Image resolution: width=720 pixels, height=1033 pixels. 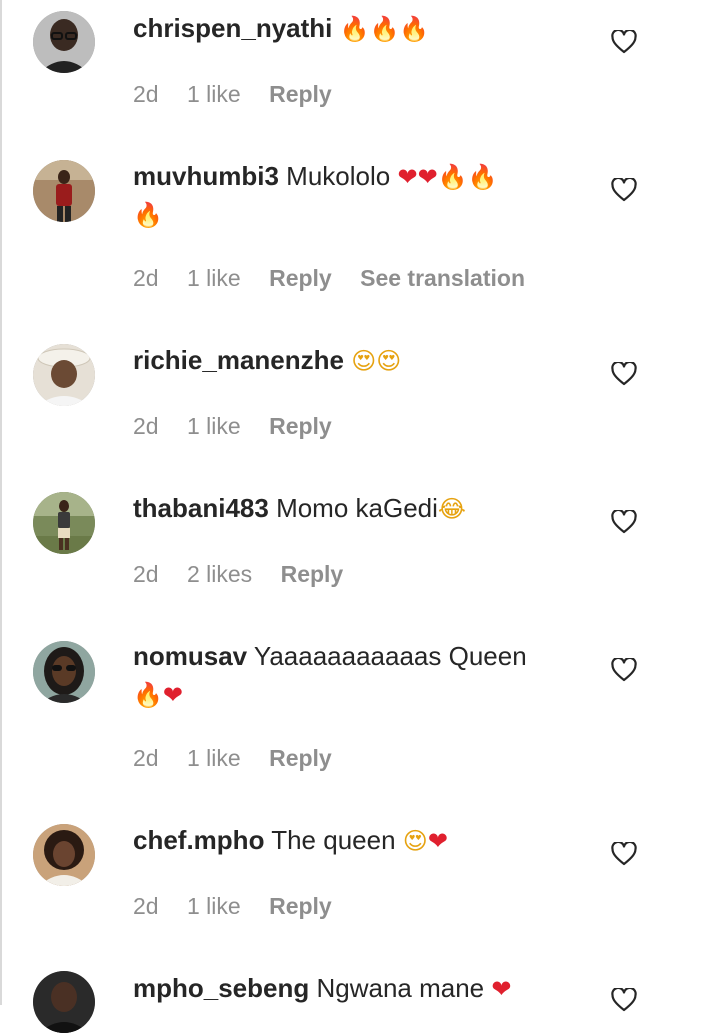 What do you see at coordinates (338, 176) in the screenshot?
I see `comment-text: Mukololo` at bounding box center [338, 176].